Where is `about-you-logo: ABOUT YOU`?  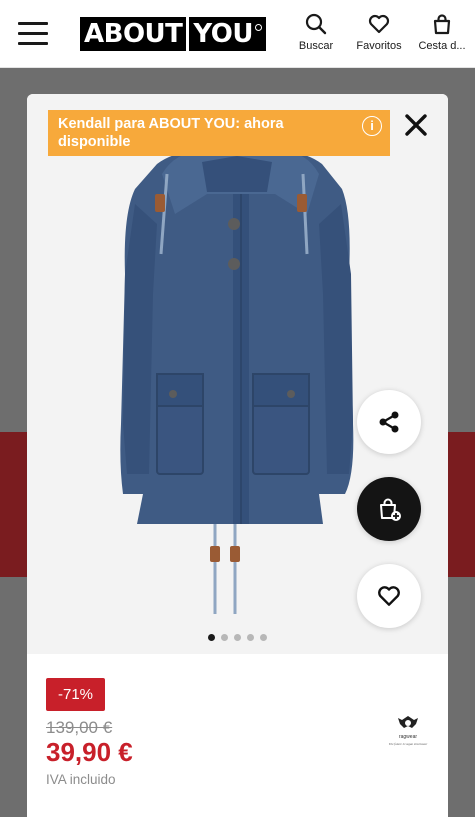
about-you-logo: ABOUT YOU is located at coordinates (173, 34).